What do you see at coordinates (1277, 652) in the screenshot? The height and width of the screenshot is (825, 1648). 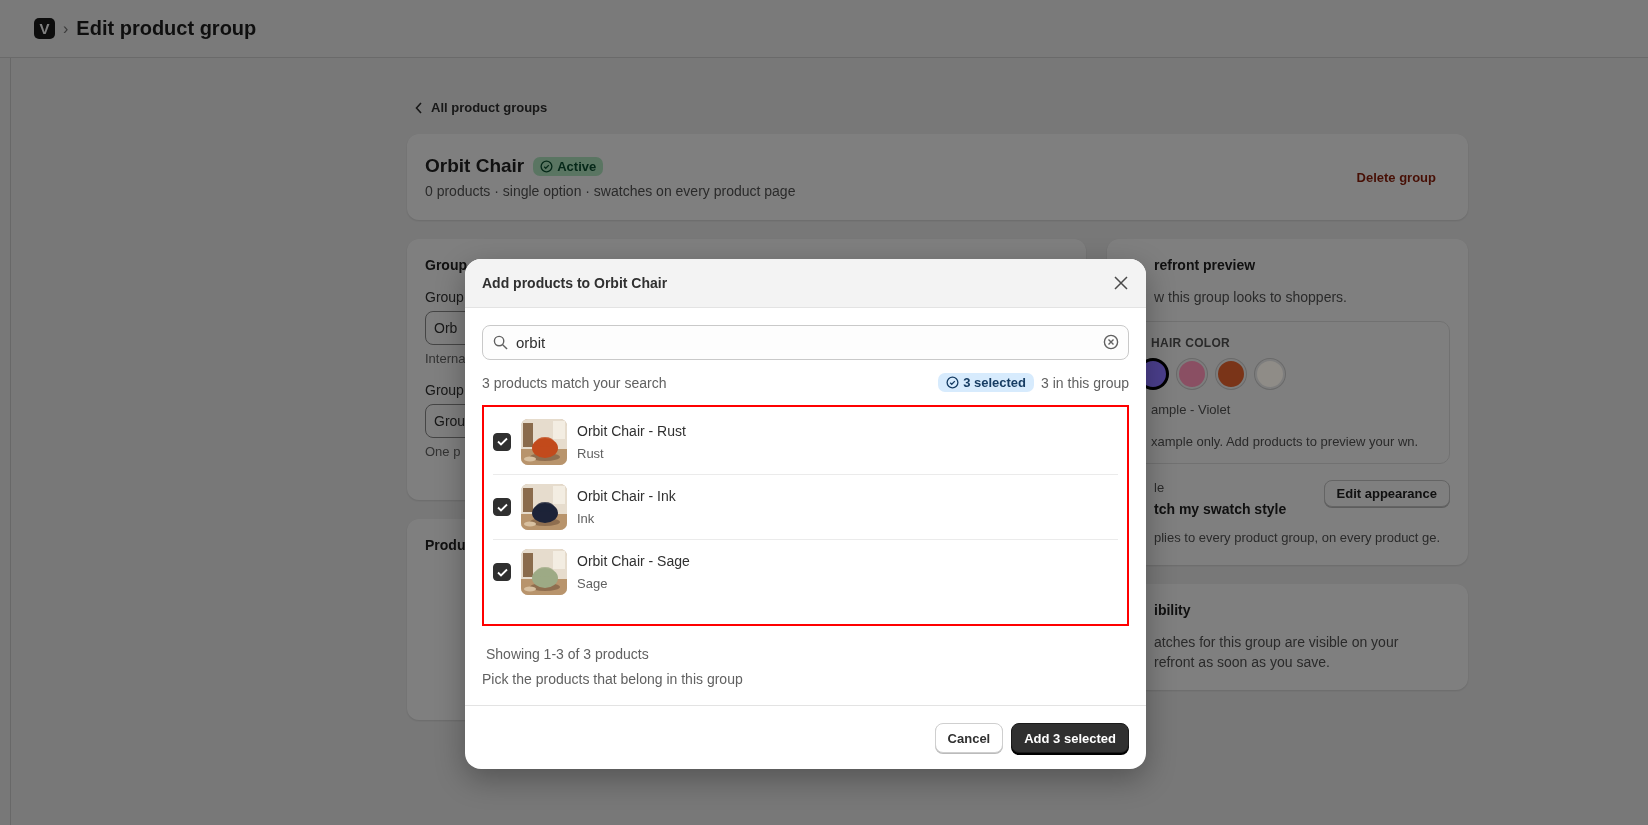 I see `visibility-note: atches for this group are visible on your refront as soon as you save.` at bounding box center [1277, 652].